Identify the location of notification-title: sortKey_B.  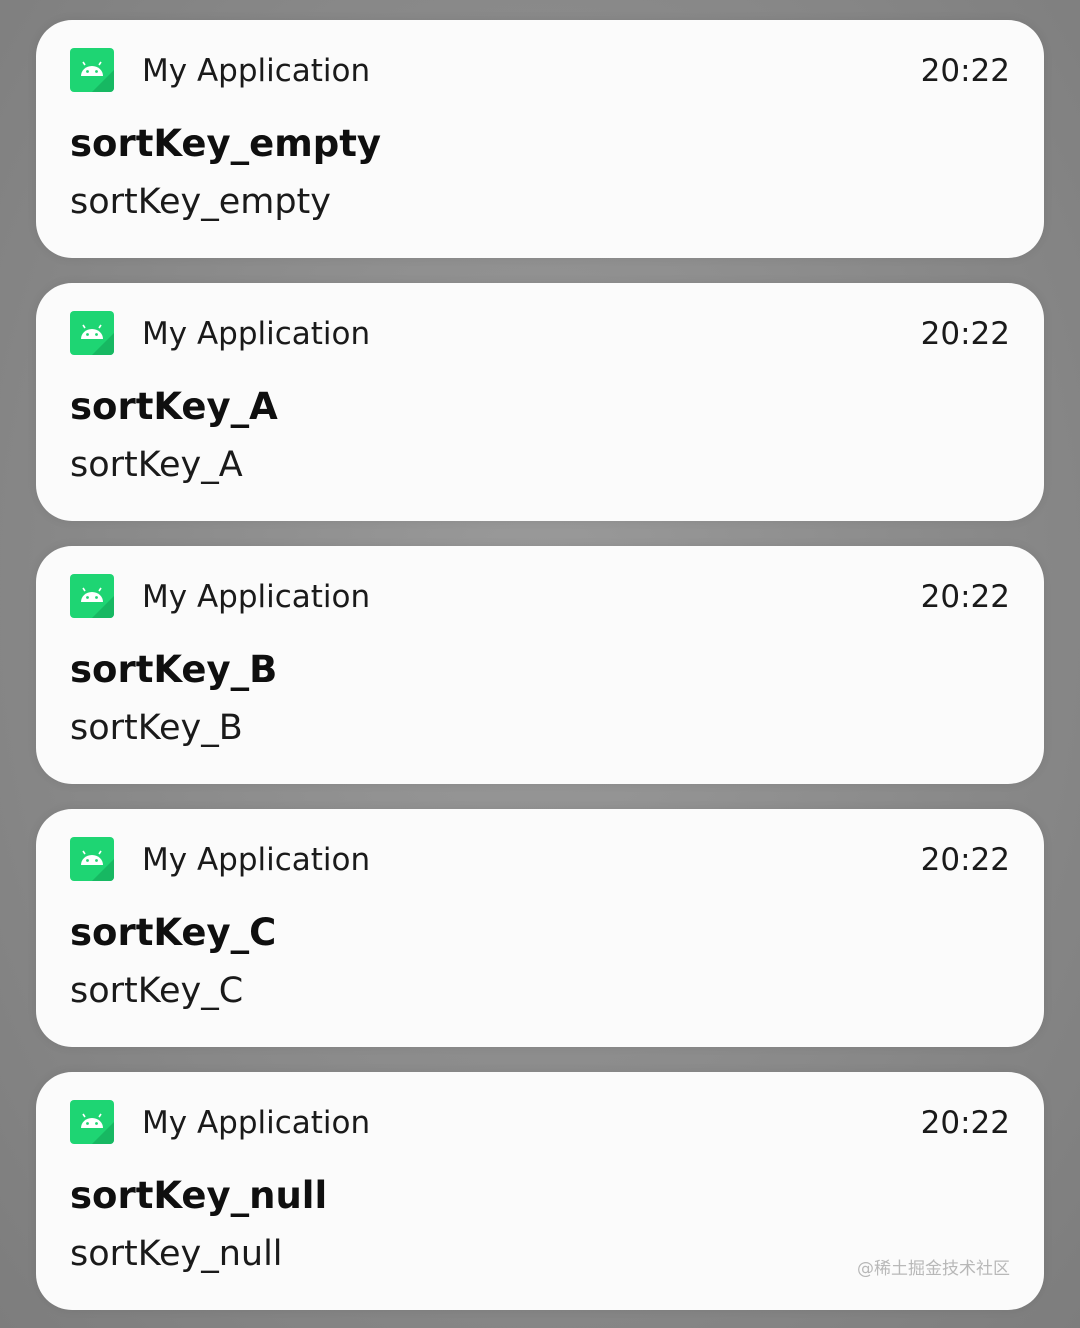
(174, 669).